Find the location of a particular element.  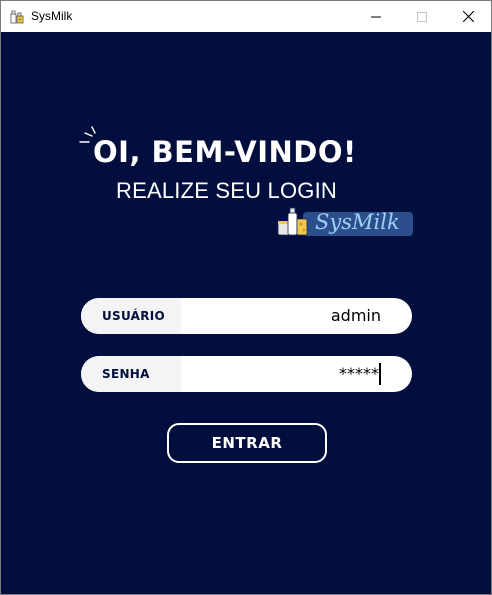

password-input: ***** is located at coordinates (280, 374).